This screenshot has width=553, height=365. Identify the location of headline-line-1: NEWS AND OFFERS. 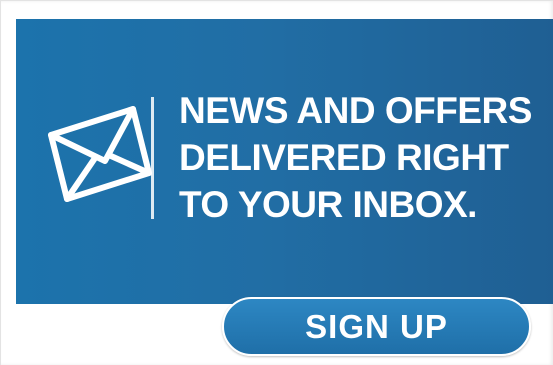
(355, 110).